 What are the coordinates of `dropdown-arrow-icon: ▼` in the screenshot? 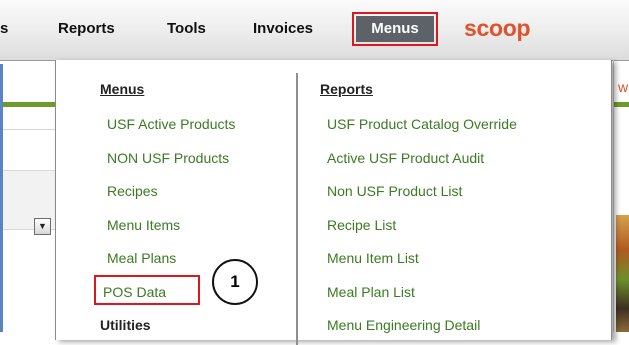 It's located at (42, 226).